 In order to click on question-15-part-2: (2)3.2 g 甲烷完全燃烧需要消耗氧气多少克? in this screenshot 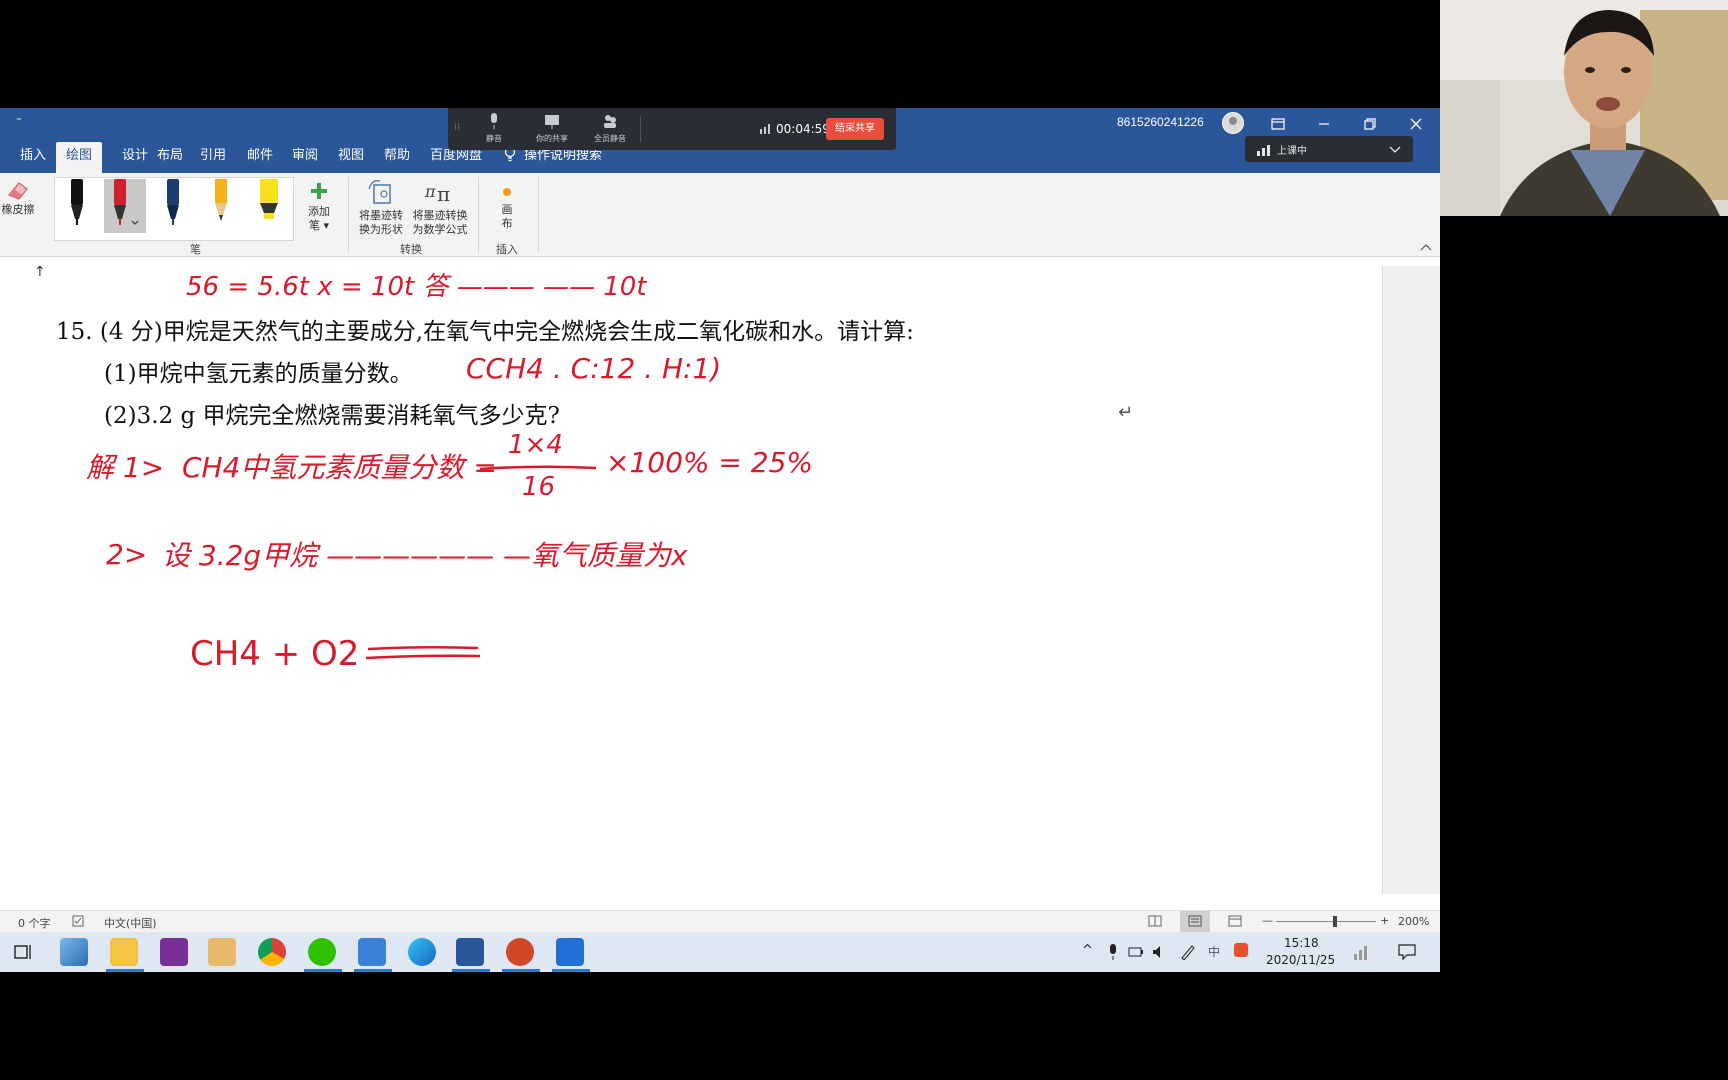, I will do `click(332, 416)`.